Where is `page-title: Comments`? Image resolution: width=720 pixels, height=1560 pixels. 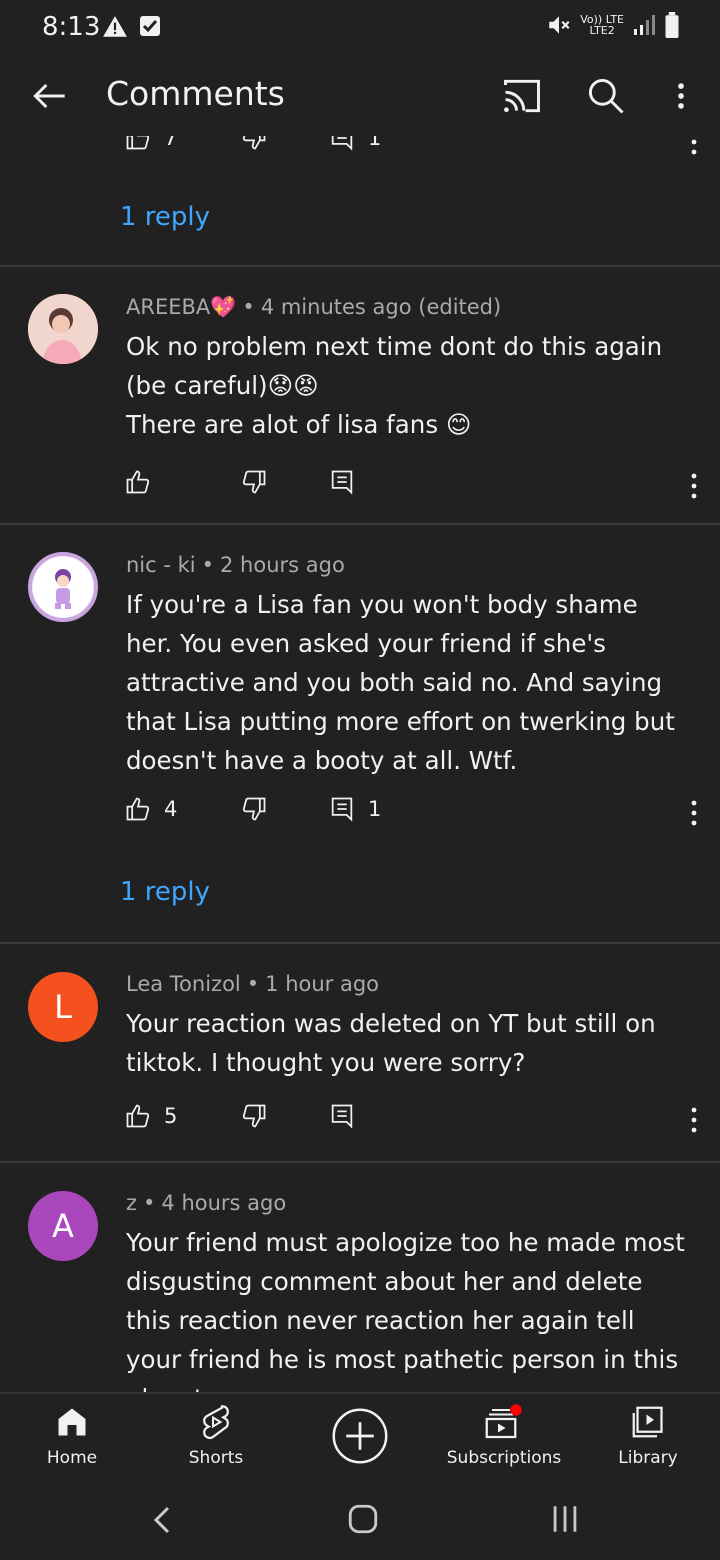 page-title: Comments is located at coordinates (195, 93).